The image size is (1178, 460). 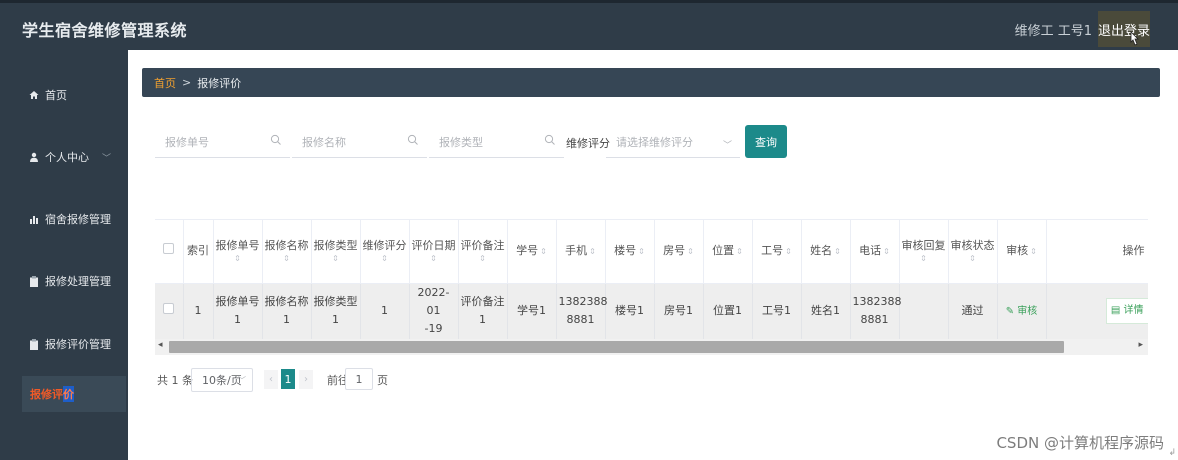 What do you see at coordinates (288, 379) in the screenshot?
I see `page-number-button: 1` at bounding box center [288, 379].